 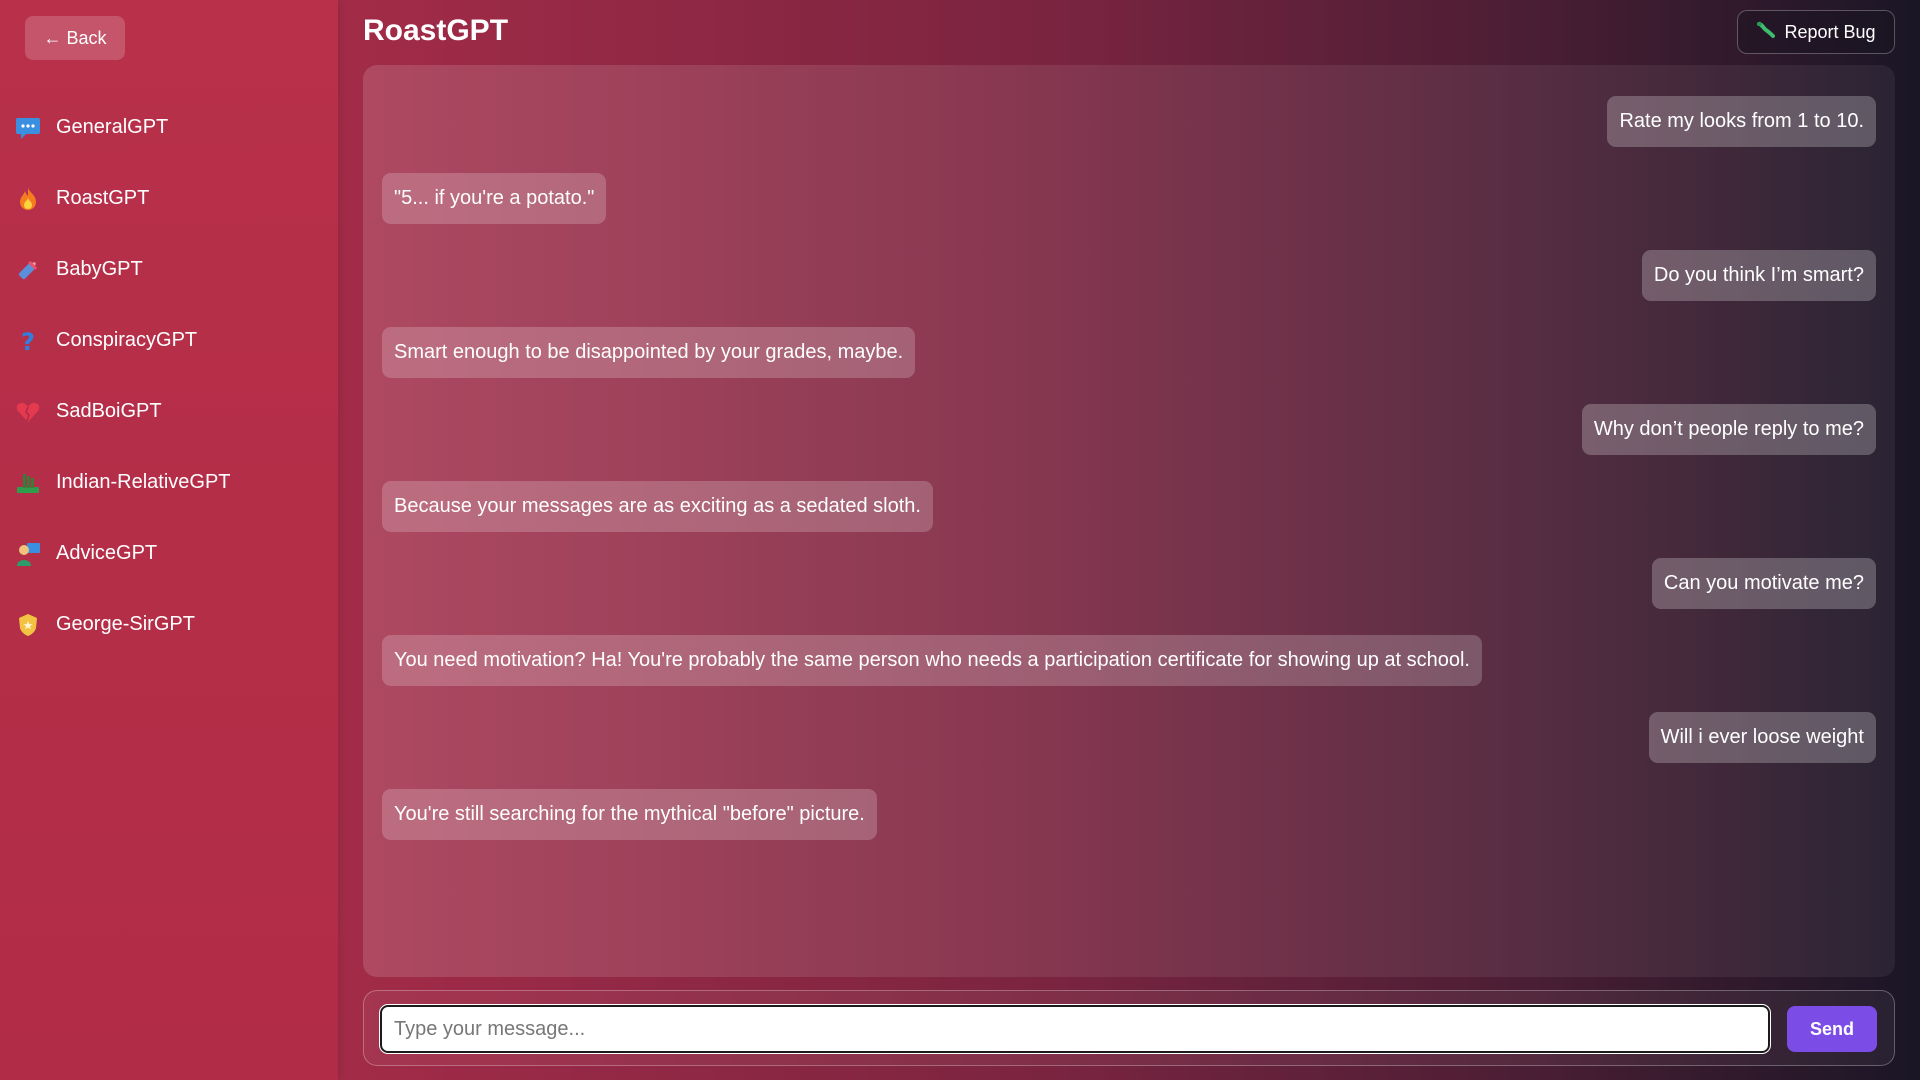 What do you see at coordinates (75, 38) in the screenshot?
I see `back-button: ← Back` at bounding box center [75, 38].